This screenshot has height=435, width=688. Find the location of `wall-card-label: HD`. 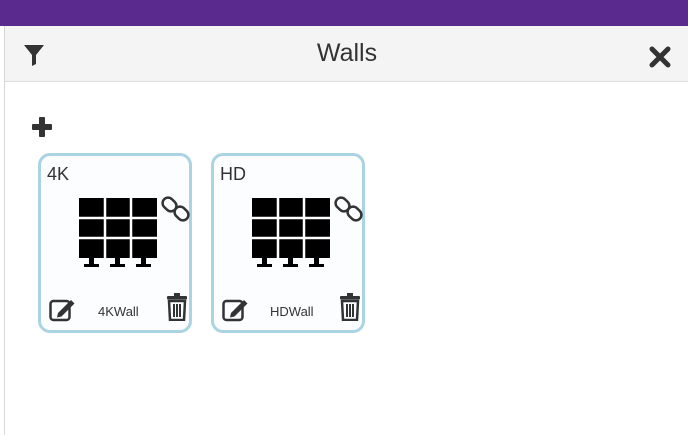

wall-card-label: HD is located at coordinates (233, 174).